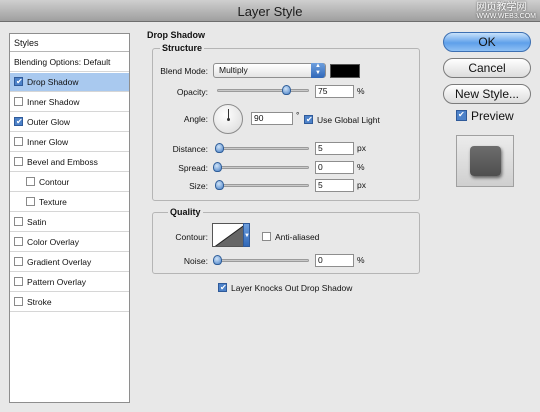 The width and height of the screenshot is (540, 412). What do you see at coordinates (308, 120) in the screenshot?
I see `use-global-light-check-icon` at bounding box center [308, 120].